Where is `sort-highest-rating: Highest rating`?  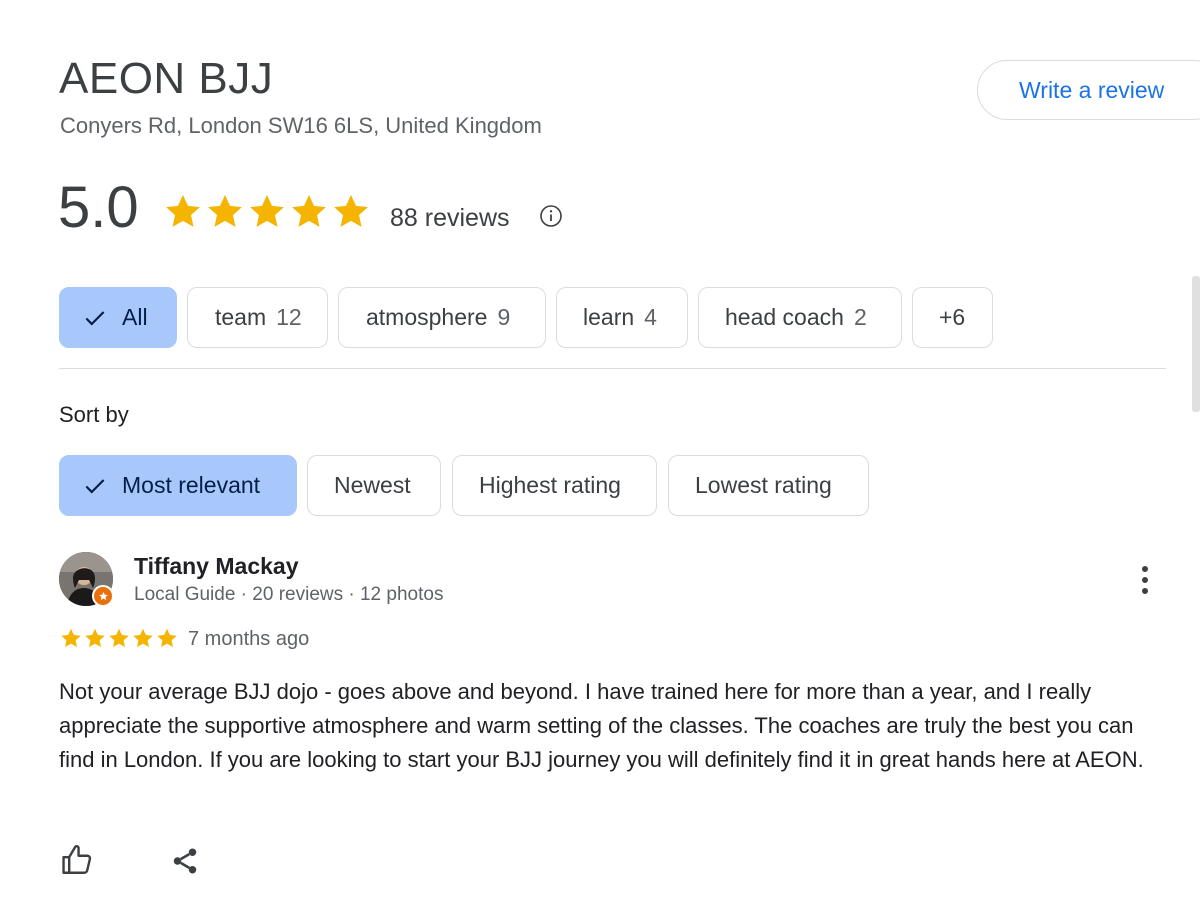 sort-highest-rating: Highest rating is located at coordinates (554, 485).